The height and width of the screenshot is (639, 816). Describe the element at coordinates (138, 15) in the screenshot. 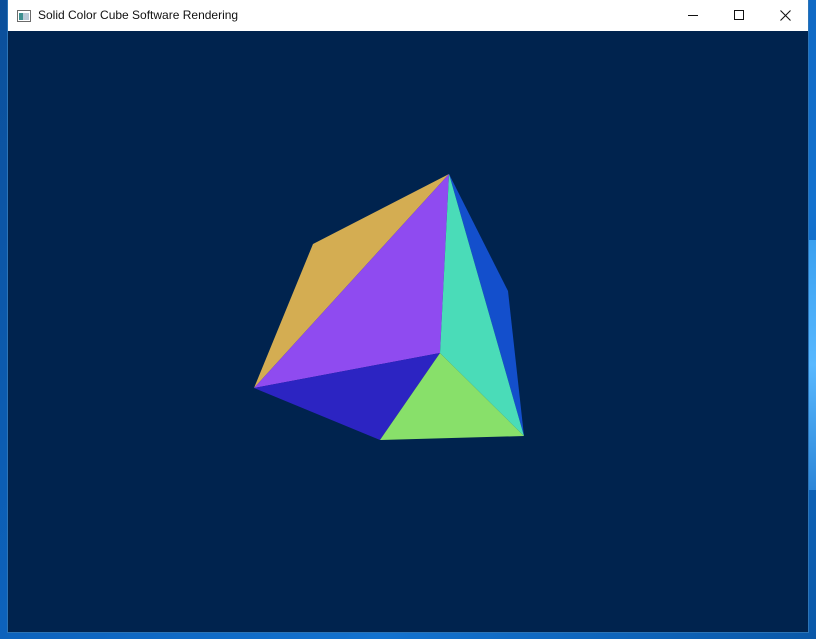

I see `window-title: Solid Color Cube Software Rendering` at that location.